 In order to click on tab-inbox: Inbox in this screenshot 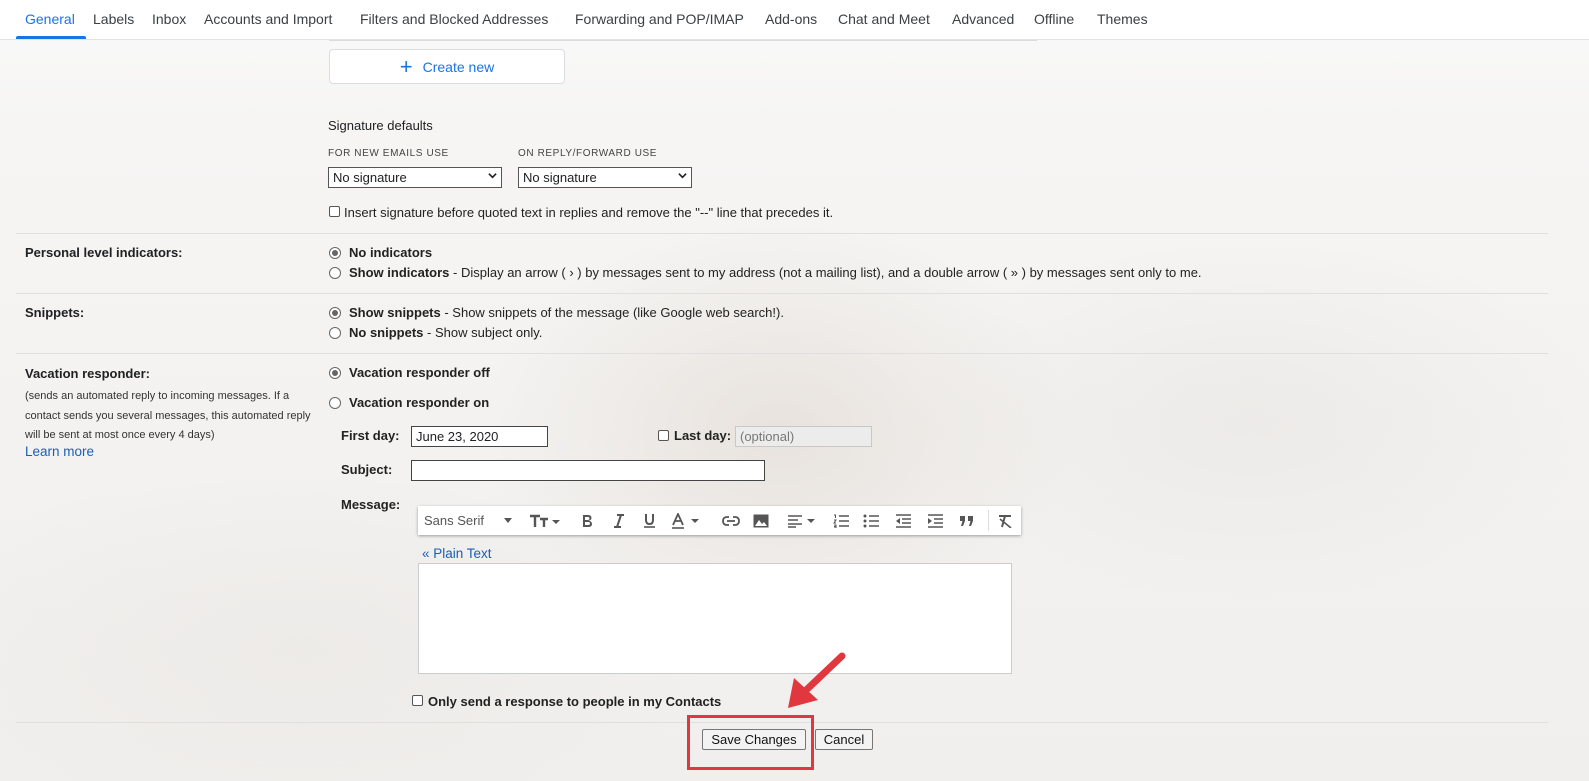, I will do `click(169, 19)`.